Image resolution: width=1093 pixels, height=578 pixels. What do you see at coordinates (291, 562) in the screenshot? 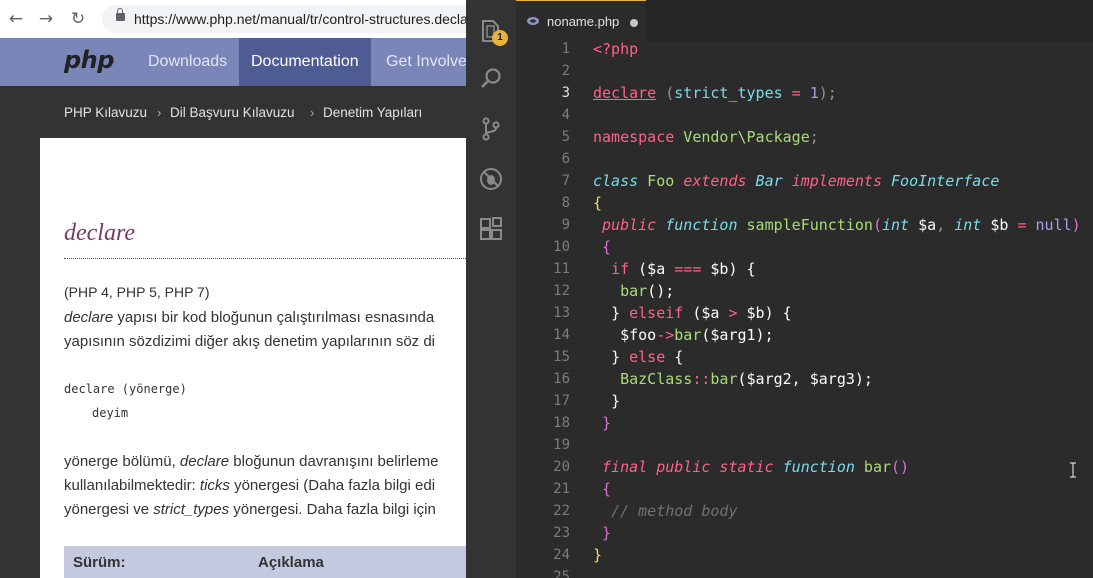
I see `column-header-description: Açıklama` at bounding box center [291, 562].